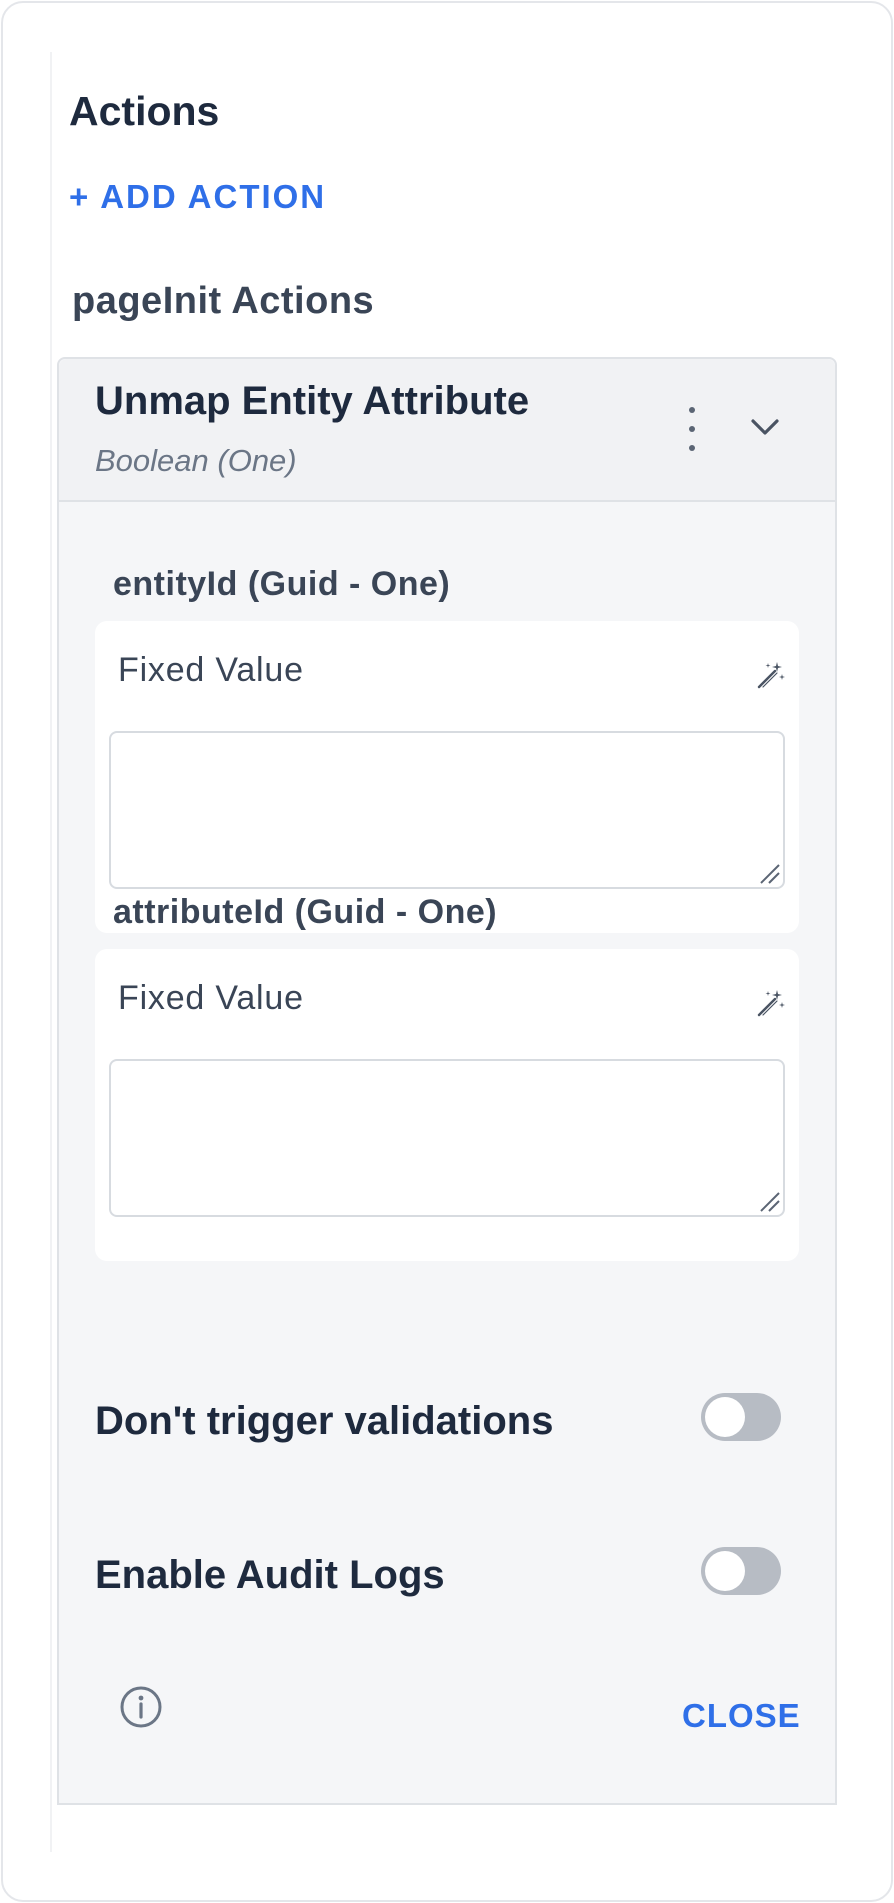 This screenshot has width=894, height=1903. What do you see at coordinates (144, 111) in the screenshot?
I see `actions-heading: Actions` at bounding box center [144, 111].